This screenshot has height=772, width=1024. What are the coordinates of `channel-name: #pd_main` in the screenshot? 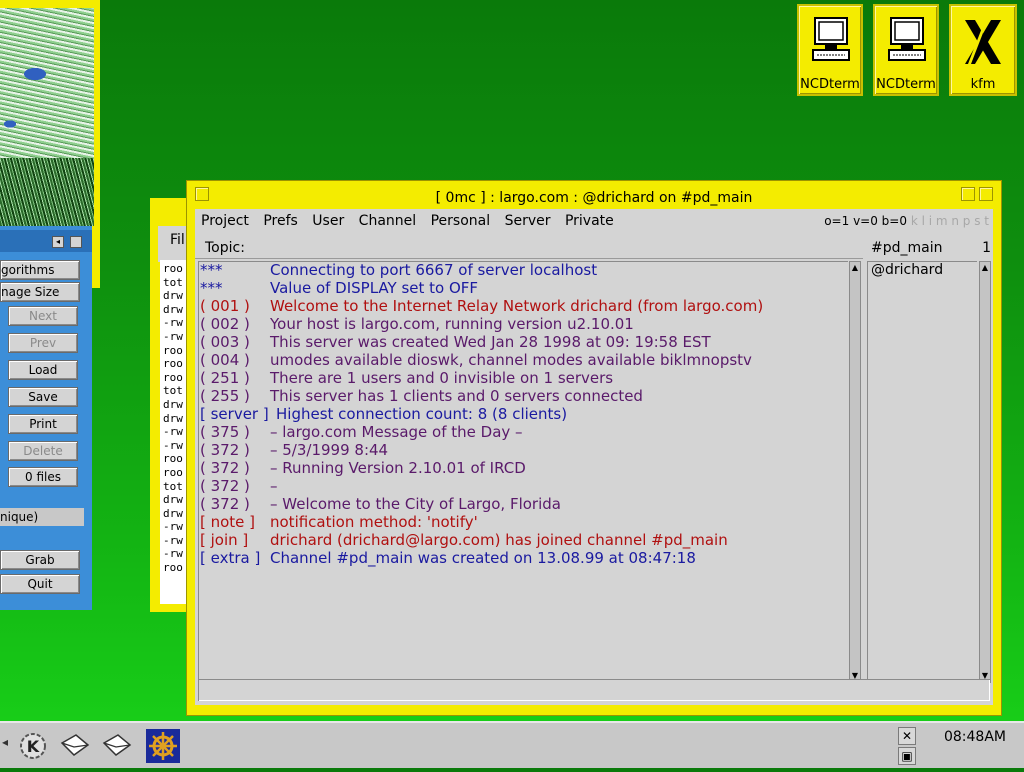 It's located at (907, 248).